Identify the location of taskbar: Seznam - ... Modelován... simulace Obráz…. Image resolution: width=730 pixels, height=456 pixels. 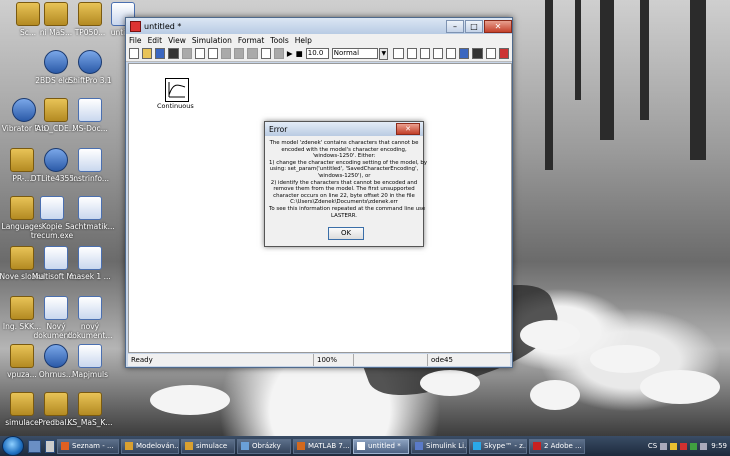
(365, 446).